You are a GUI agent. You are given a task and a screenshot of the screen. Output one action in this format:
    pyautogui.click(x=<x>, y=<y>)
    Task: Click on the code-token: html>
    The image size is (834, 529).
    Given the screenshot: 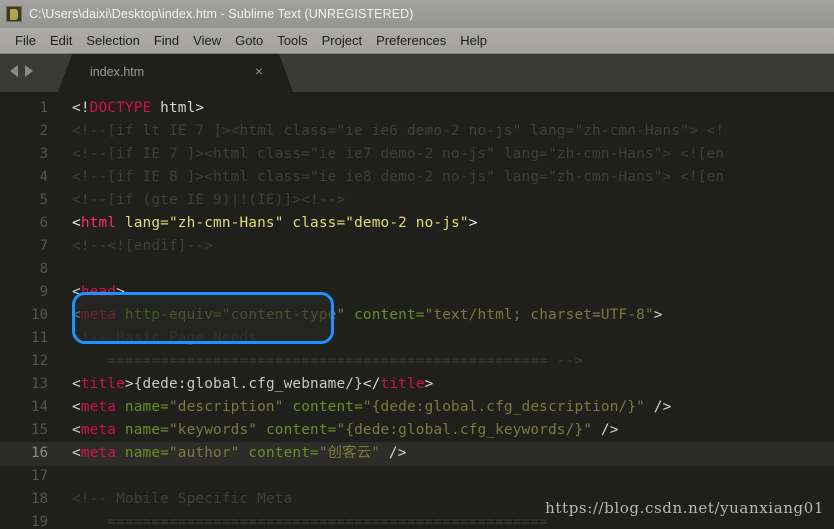 What is the action you would take?
    pyautogui.click(x=178, y=108)
    